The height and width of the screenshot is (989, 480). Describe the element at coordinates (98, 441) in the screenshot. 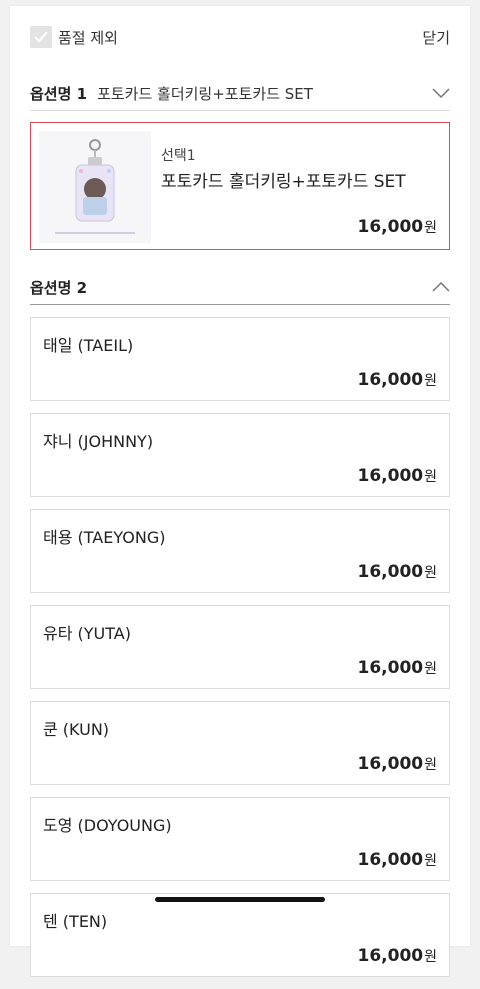

I see `option-name: 쟈니 (JOHNNY)` at that location.